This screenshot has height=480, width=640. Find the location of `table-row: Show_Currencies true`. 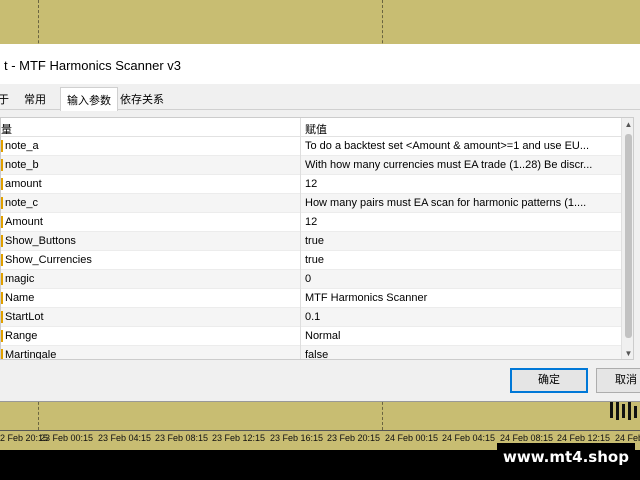

table-row: Show_Currencies true is located at coordinates (311, 260).